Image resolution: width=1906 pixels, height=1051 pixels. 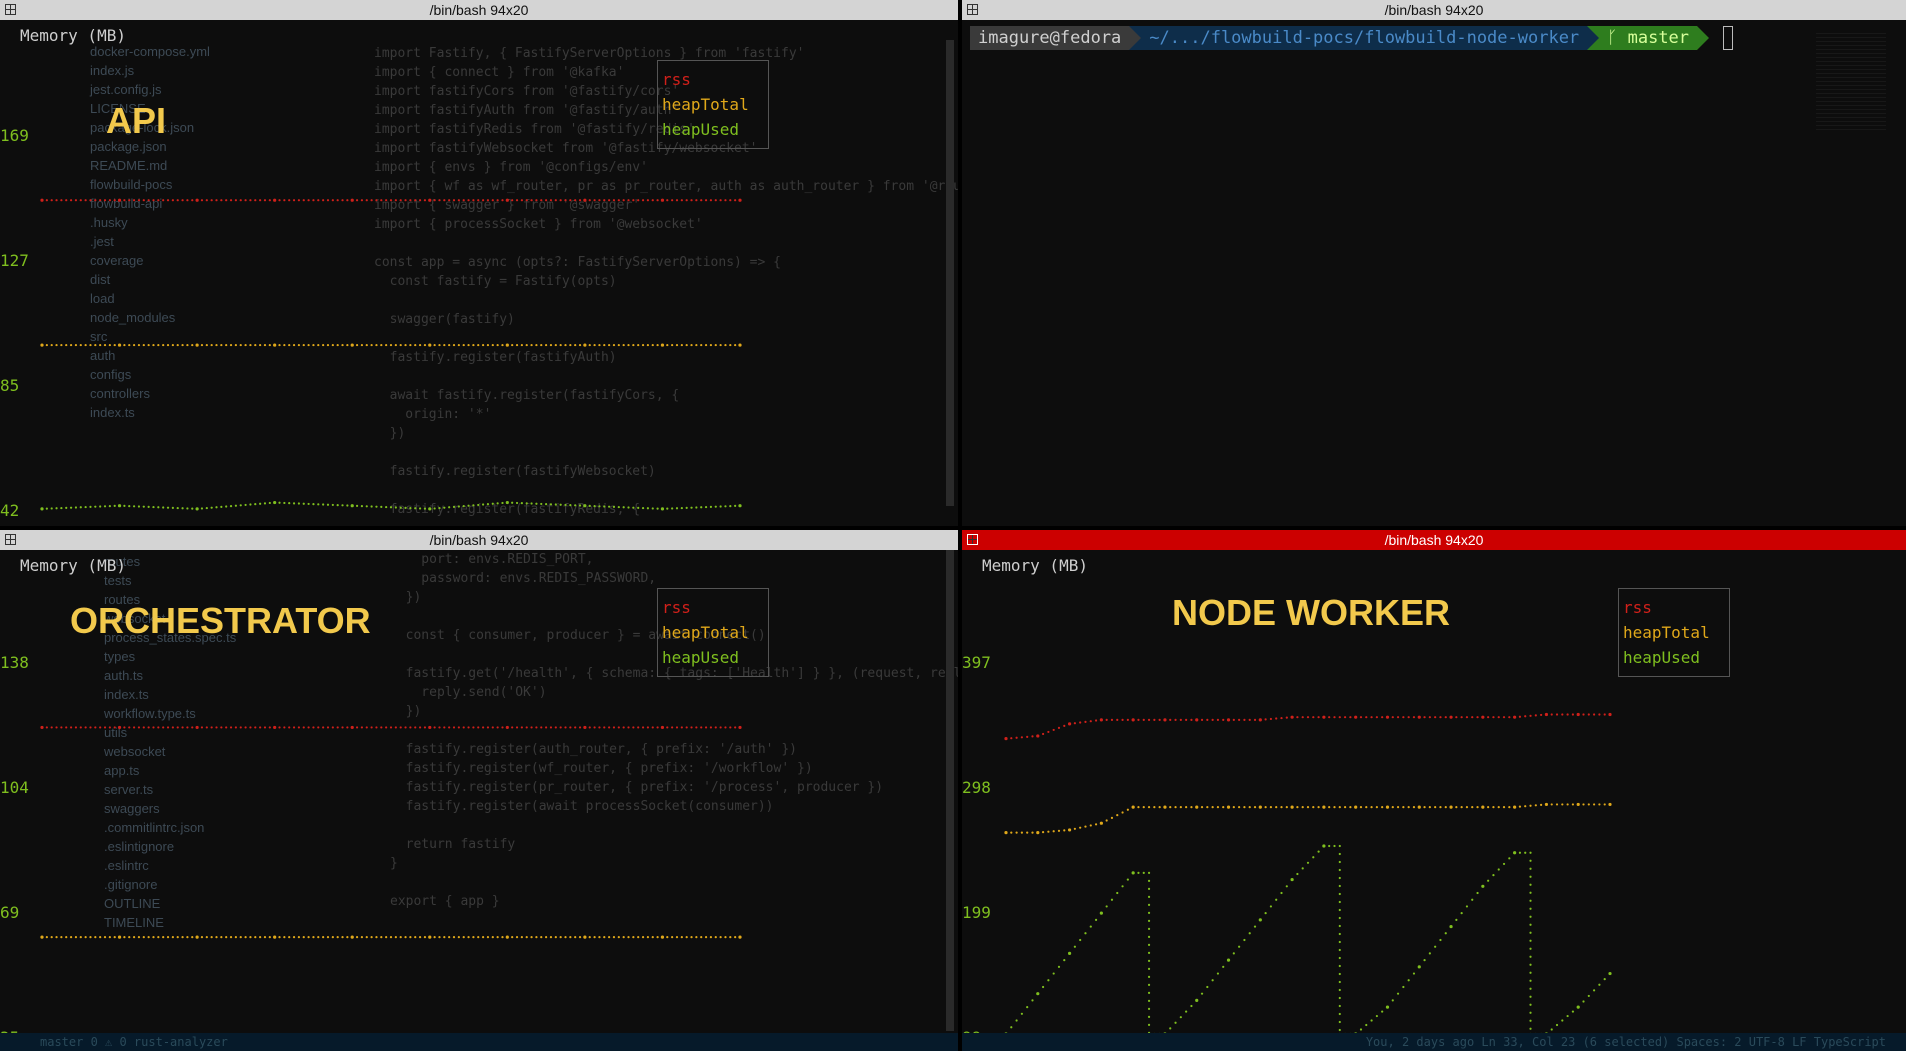 I want to click on worker-shell-titlebar: /bin/bash 94x20, so click(x=1434, y=10).